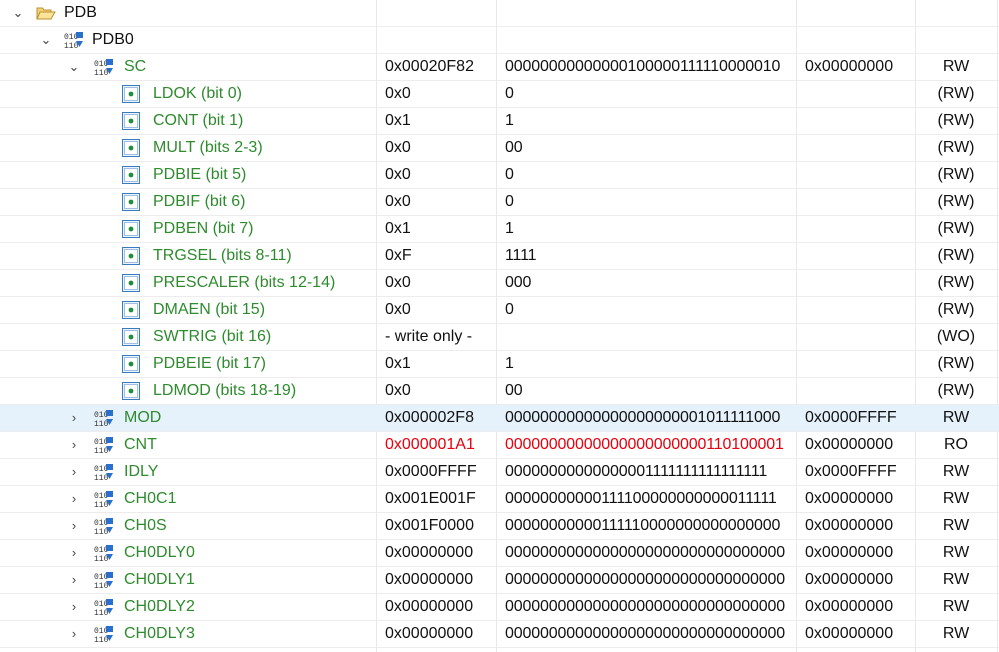 The width and height of the screenshot is (999, 652). I want to click on tree-row-pdb0: ⌄ 010 110 PDB0, so click(499, 40).